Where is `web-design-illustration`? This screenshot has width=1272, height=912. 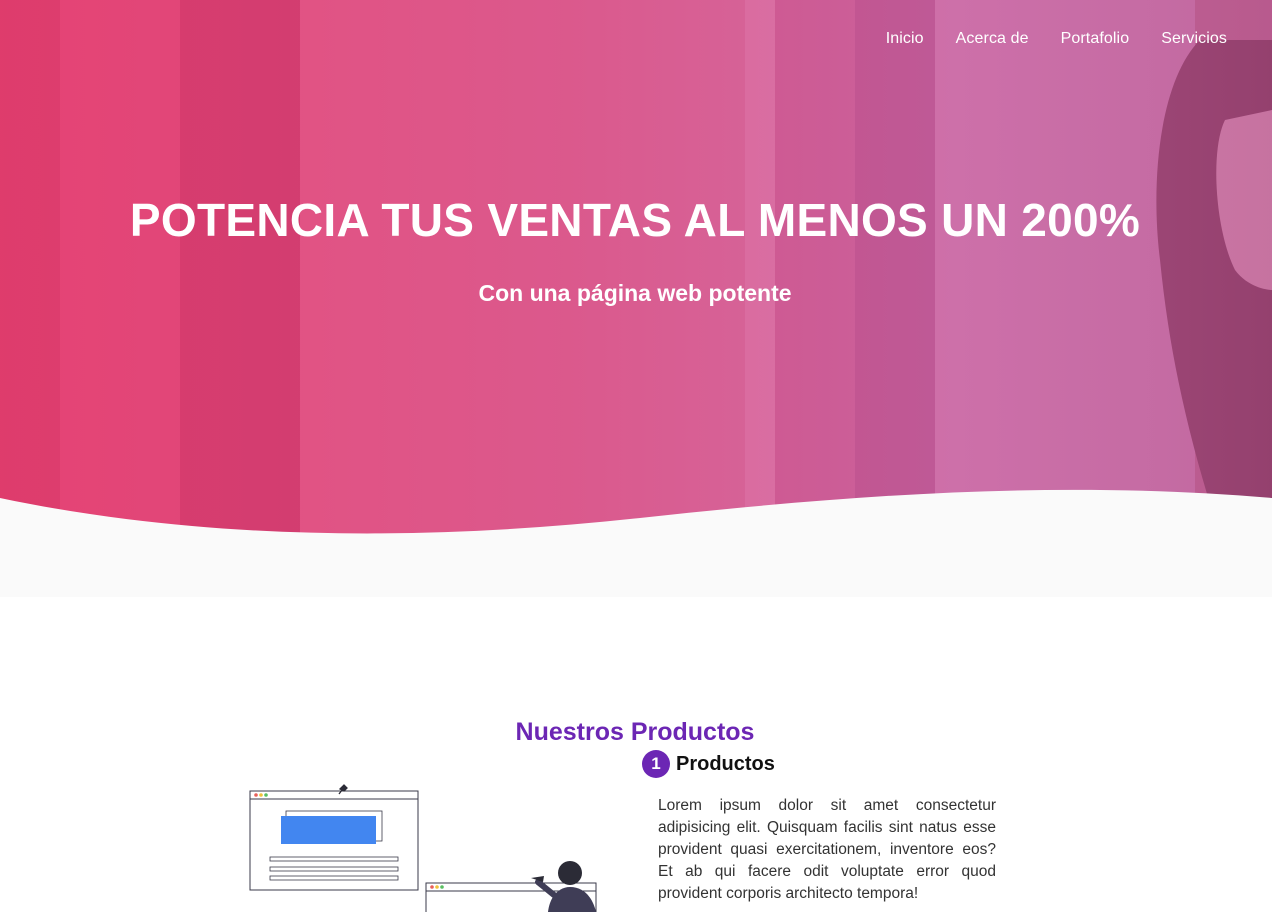 web-design-illustration is located at coordinates (423, 848).